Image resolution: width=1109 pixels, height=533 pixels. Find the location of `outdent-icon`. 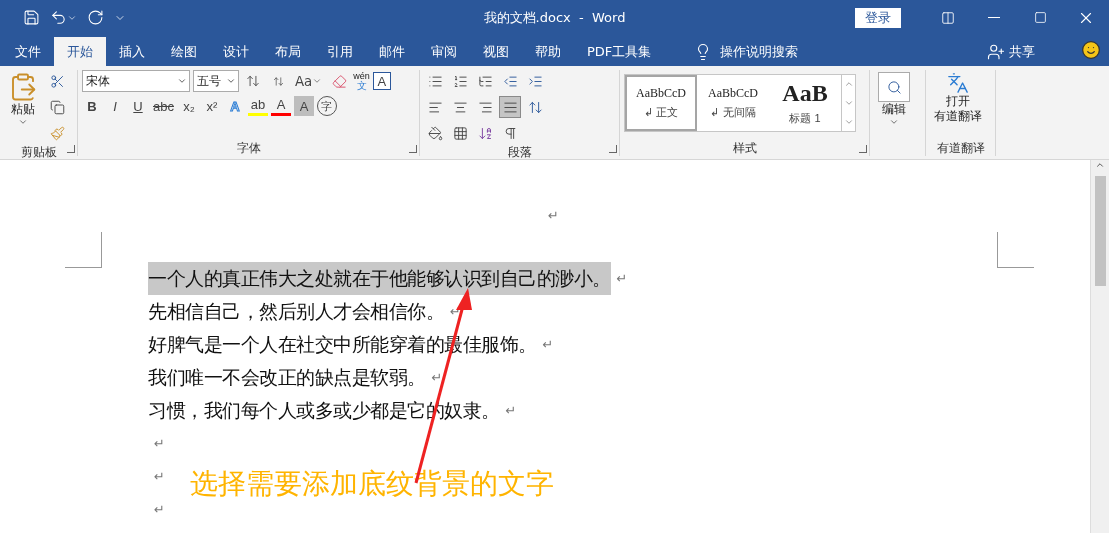

outdent-icon is located at coordinates (510, 81).